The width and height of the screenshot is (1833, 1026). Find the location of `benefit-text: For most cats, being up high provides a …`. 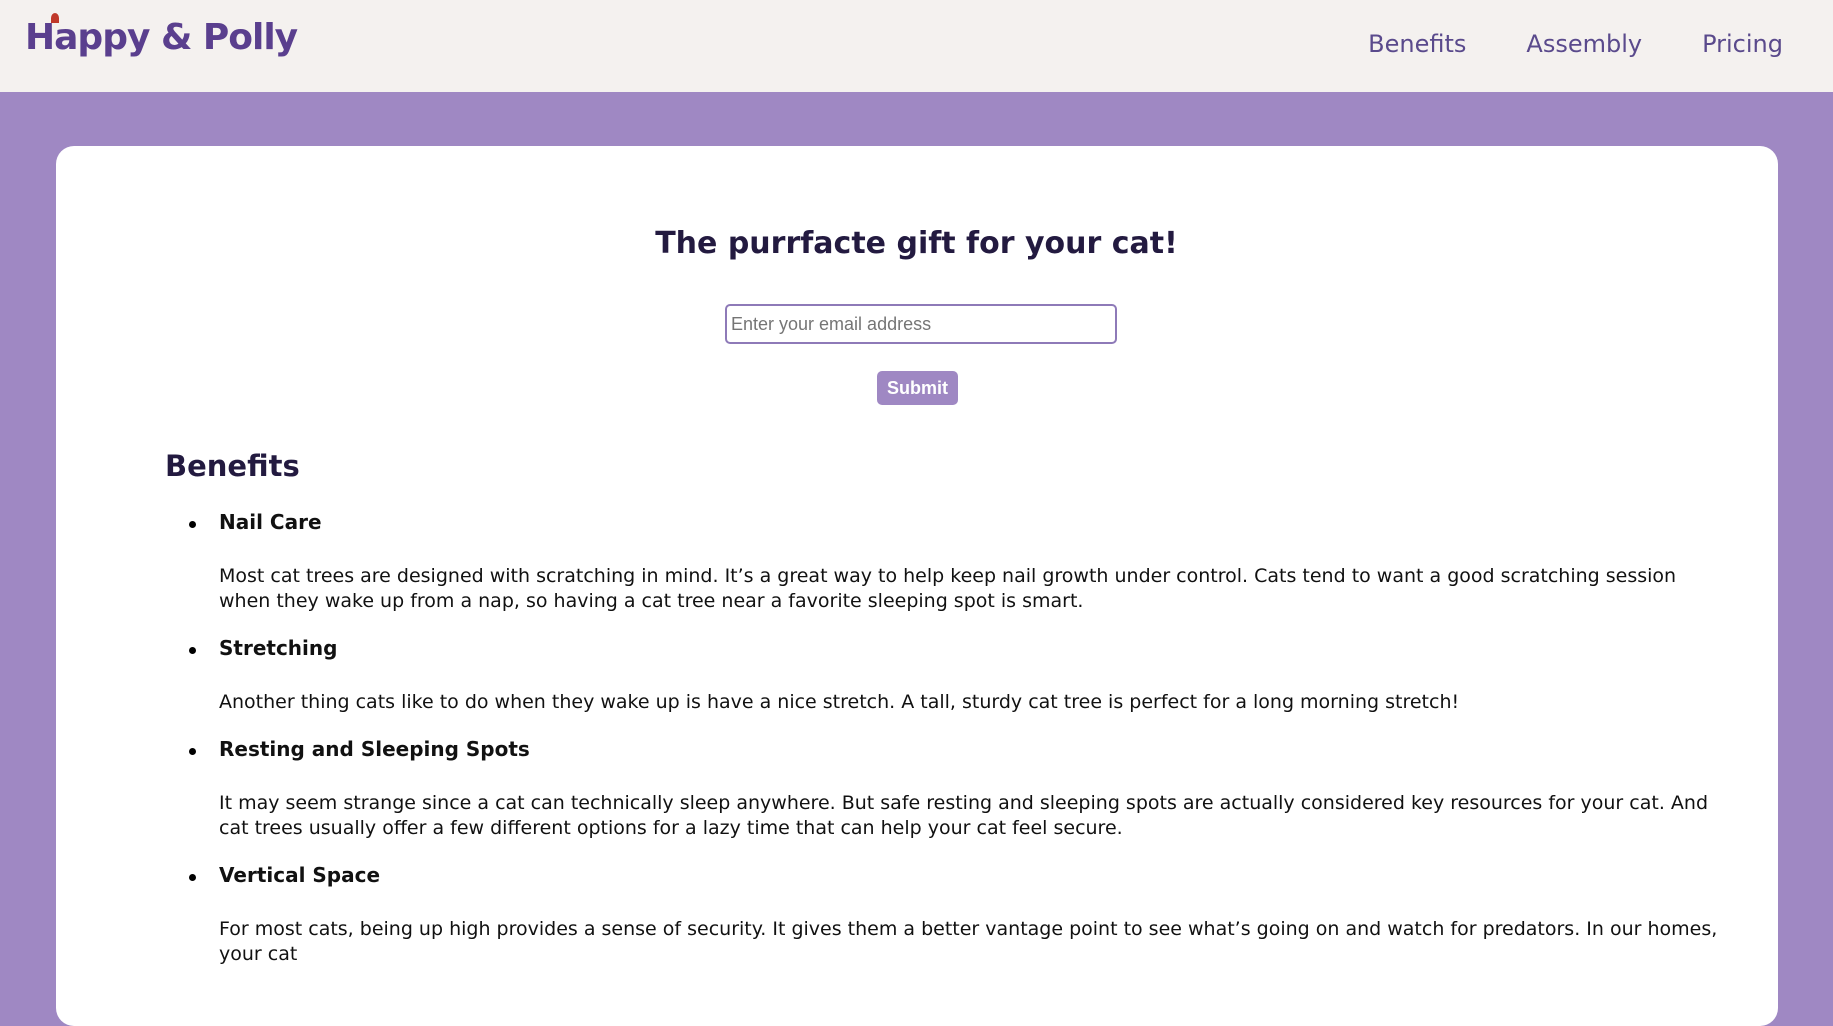

benefit-text: For most cats, being up high provides a … is located at coordinates (968, 941).